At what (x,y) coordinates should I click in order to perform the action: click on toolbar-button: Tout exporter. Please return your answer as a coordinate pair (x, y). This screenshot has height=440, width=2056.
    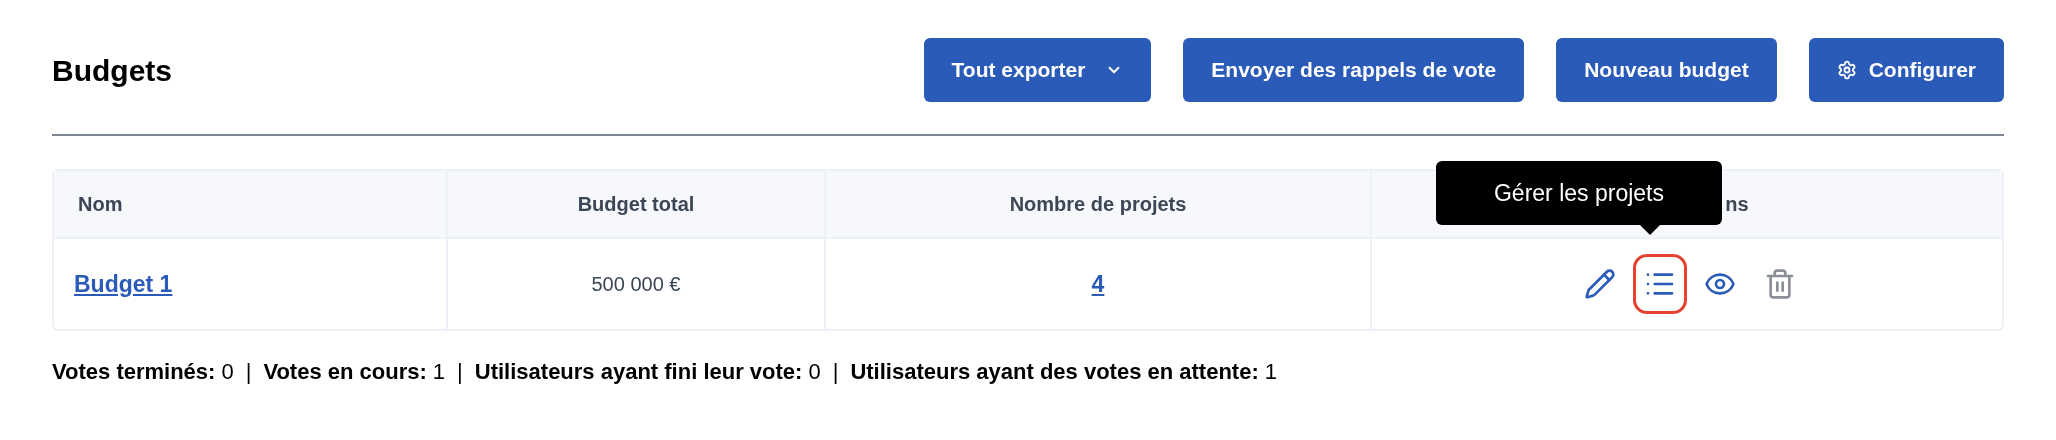
    Looking at the image, I should click on (1037, 70).